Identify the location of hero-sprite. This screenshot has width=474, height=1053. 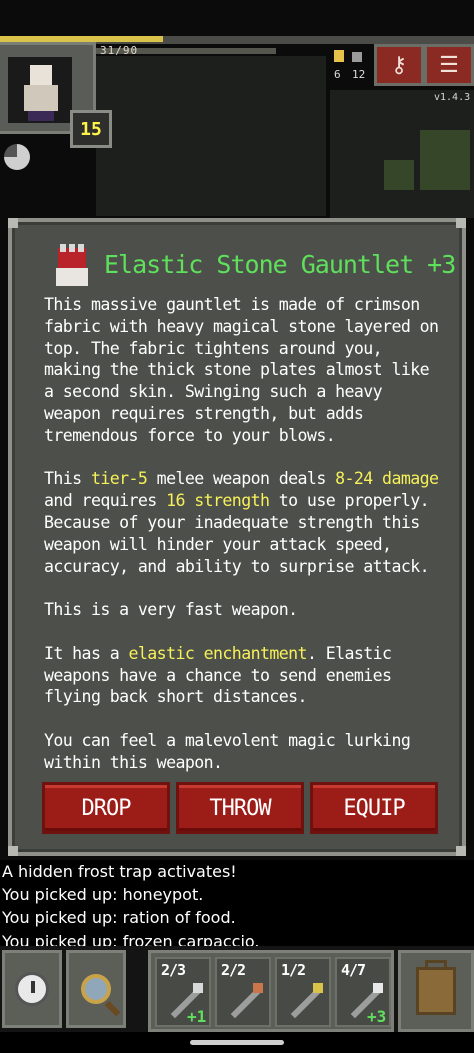
(40, 90).